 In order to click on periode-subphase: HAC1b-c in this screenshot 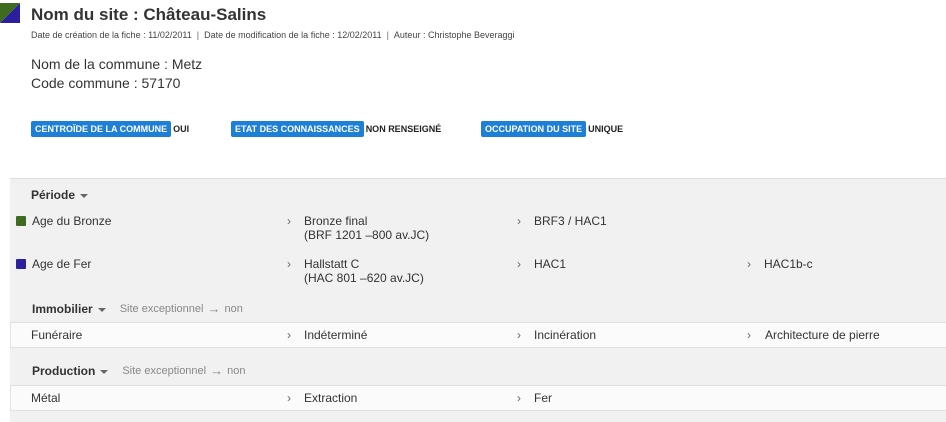, I will do `click(788, 264)`.